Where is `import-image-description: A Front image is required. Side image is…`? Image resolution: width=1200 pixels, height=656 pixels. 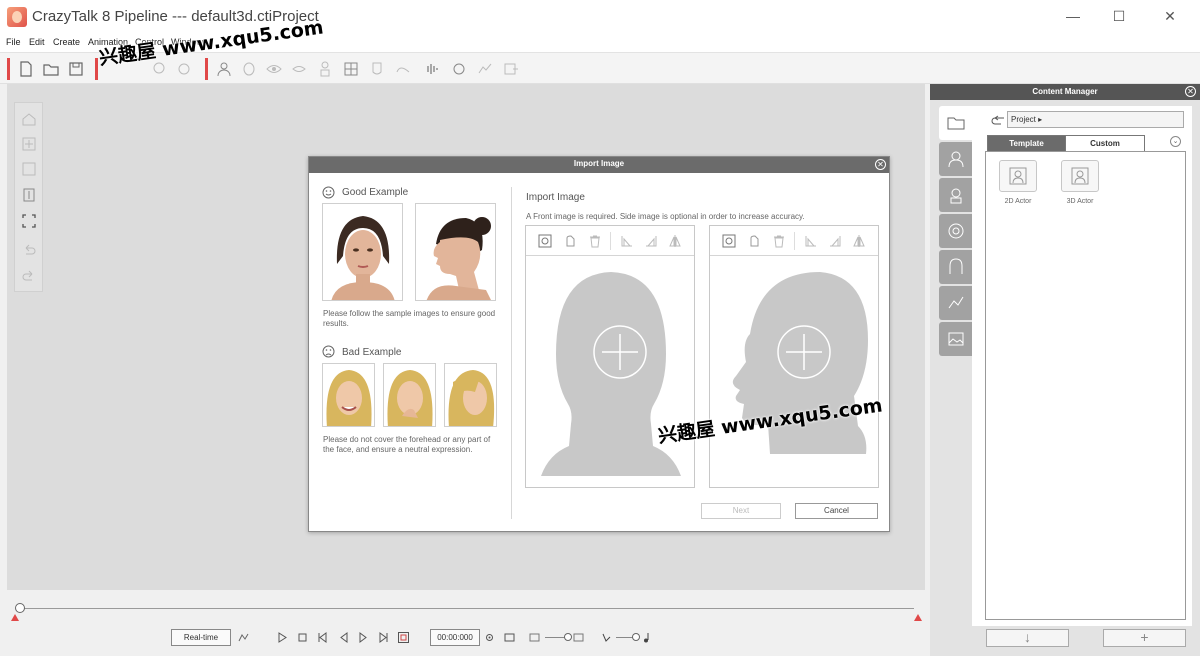 import-image-description: A Front image is required. Side image is… is located at coordinates (665, 216).